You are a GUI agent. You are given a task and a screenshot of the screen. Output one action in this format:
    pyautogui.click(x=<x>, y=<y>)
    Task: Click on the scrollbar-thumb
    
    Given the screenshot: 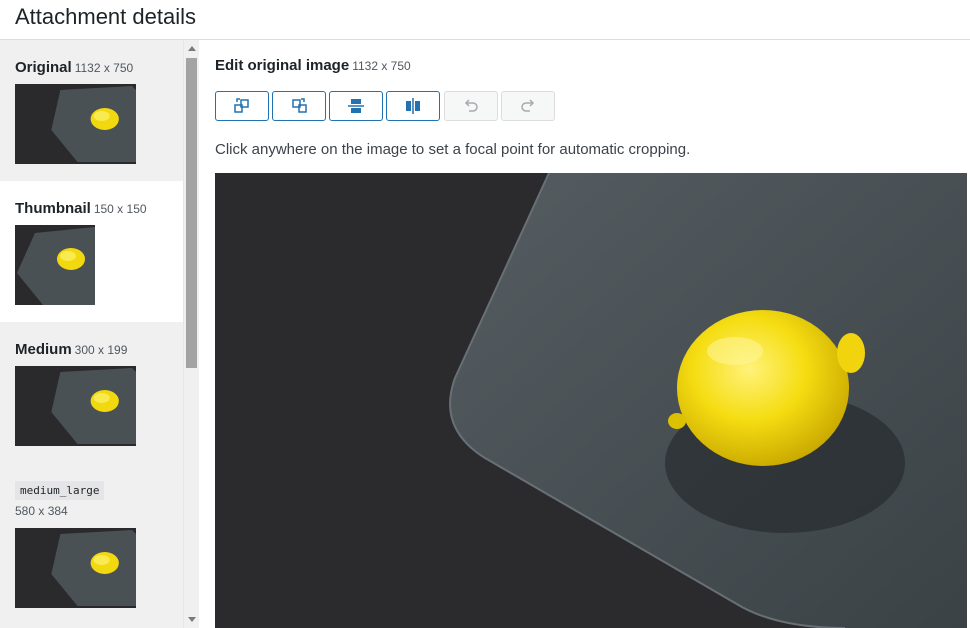 What is the action you would take?
    pyautogui.click(x=191, y=213)
    